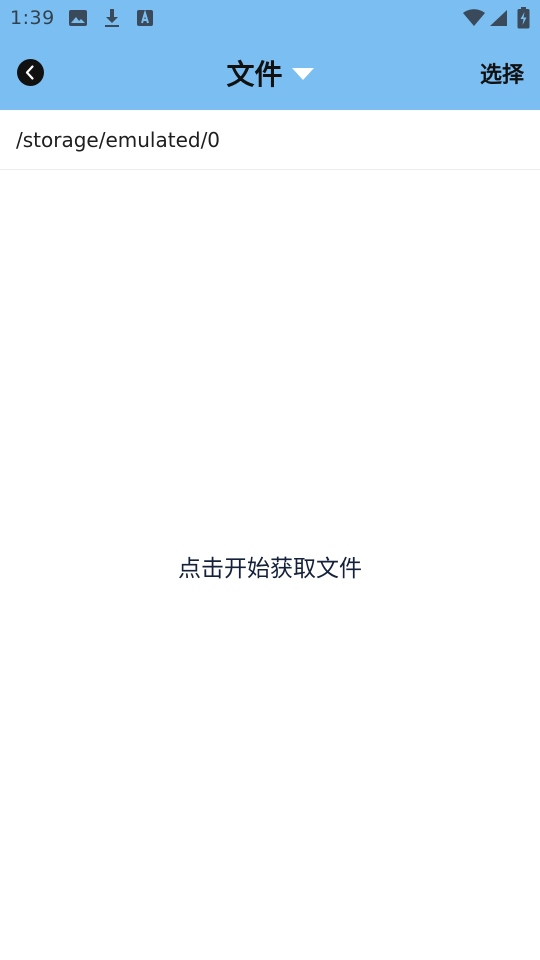  What do you see at coordinates (523, 18) in the screenshot?
I see `battery-charging-icon` at bounding box center [523, 18].